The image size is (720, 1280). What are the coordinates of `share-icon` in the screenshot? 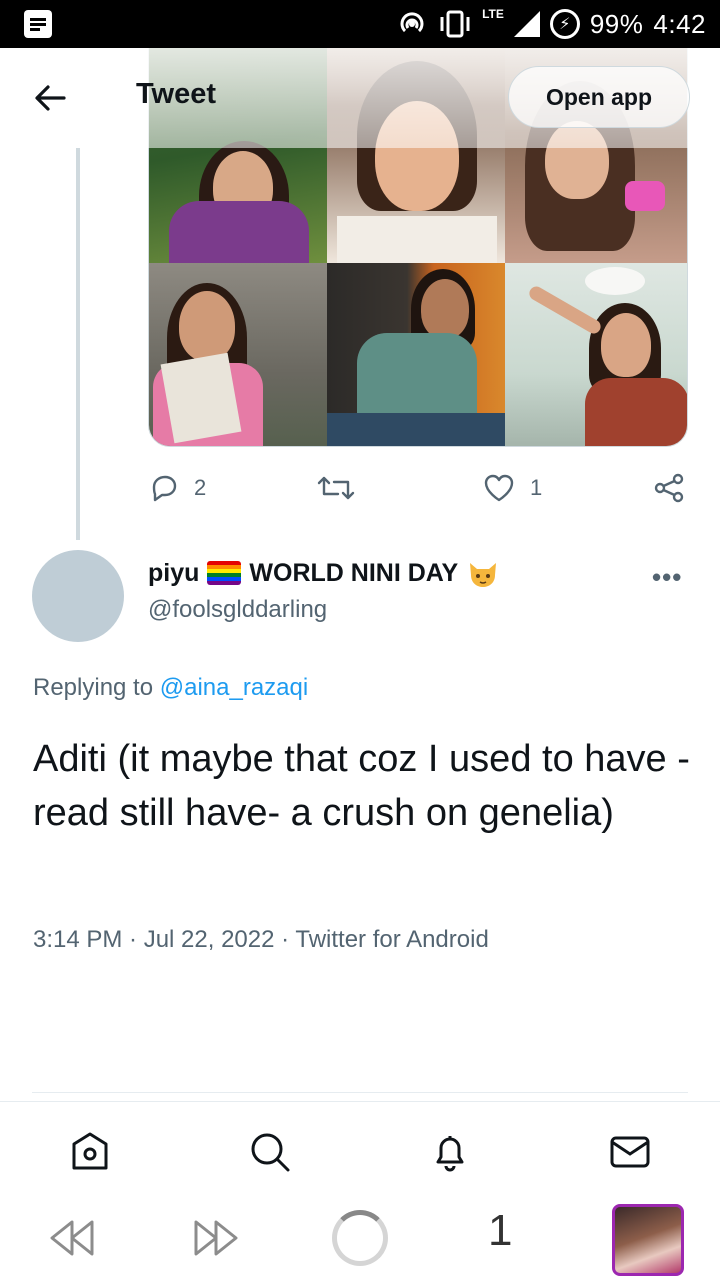 It's located at (669, 488).